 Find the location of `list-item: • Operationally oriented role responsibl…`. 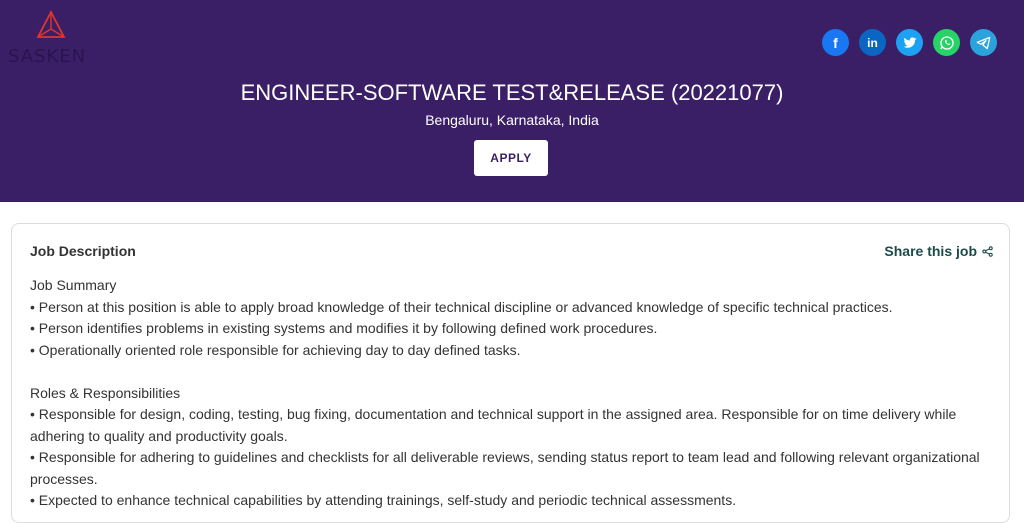

list-item: • Operationally oriented role responsibl… is located at coordinates (275, 349).